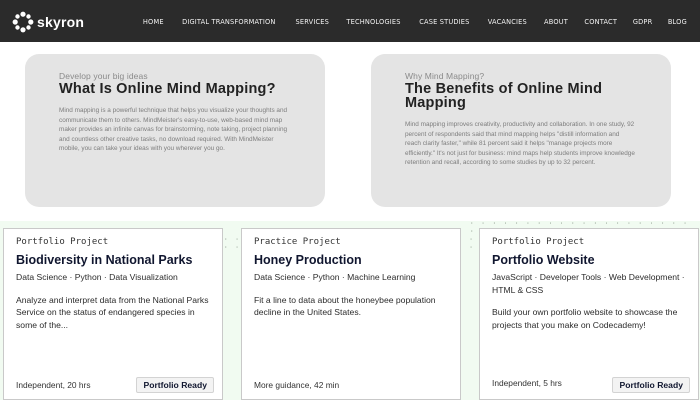 Image resolution: width=700 pixels, height=400 pixels. What do you see at coordinates (228, 21) in the screenshot?
I see `nav-link-digital-transformation: DIGITAL TRANSFORMATION` at bounding box center [228, 21].